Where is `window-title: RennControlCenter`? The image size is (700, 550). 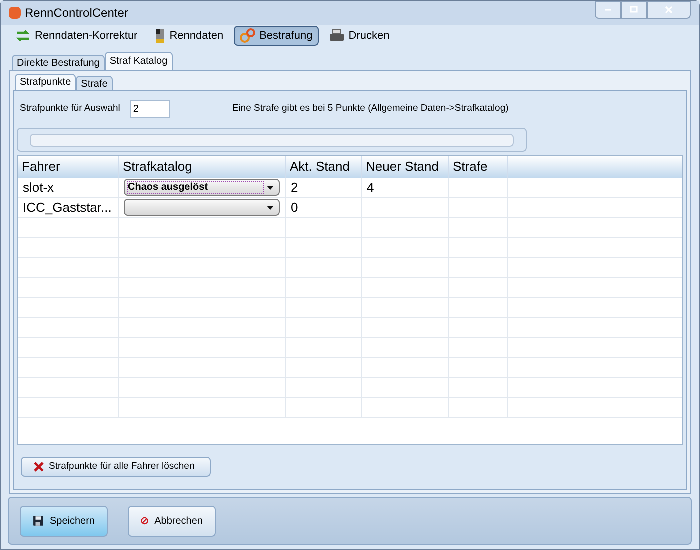
window-title: RennControlCenter is located at coordinates (76, 13).